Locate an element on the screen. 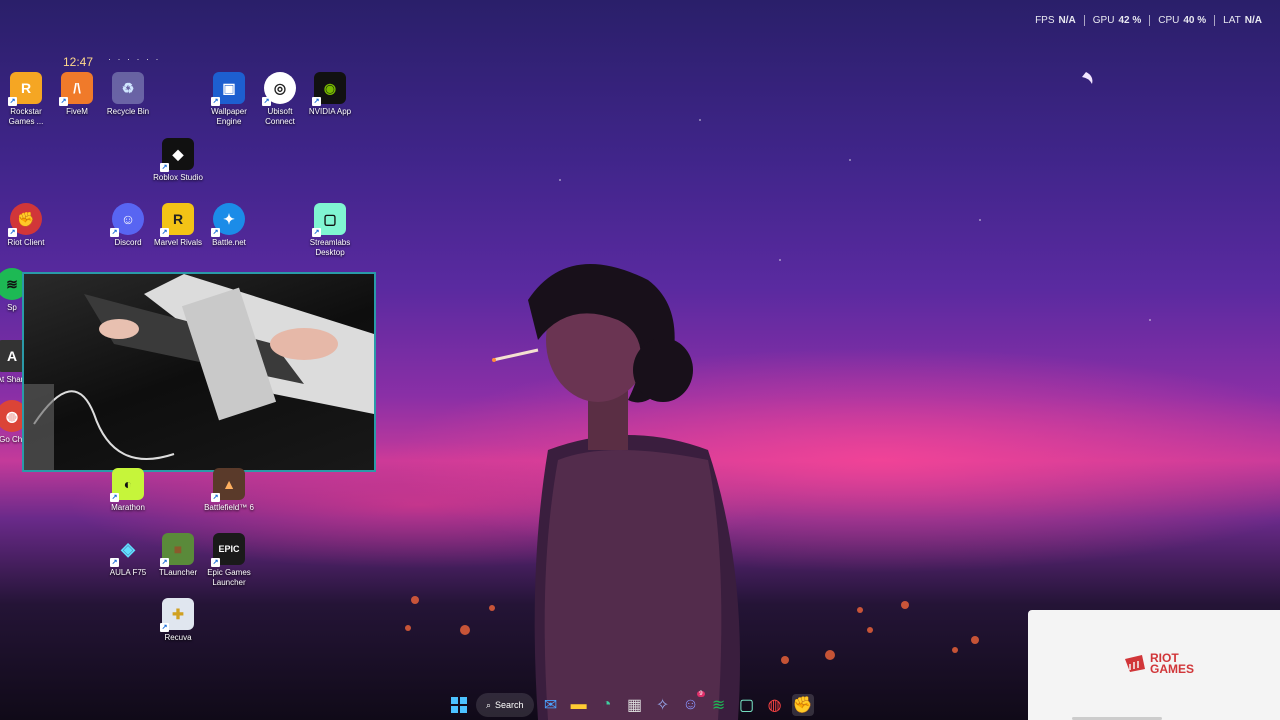 The image size is (1280, 720). desktop-icon-marvel-rivals: R ↗ Marvel Rivals is located at coordinates (178, 225).